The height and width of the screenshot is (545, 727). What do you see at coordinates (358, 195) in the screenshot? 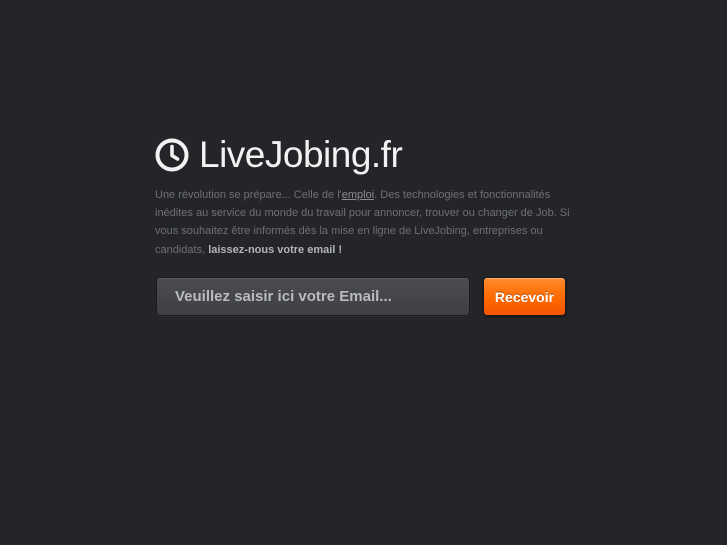
I see `emploi-link: emploi` at bounding box center [358, 195].